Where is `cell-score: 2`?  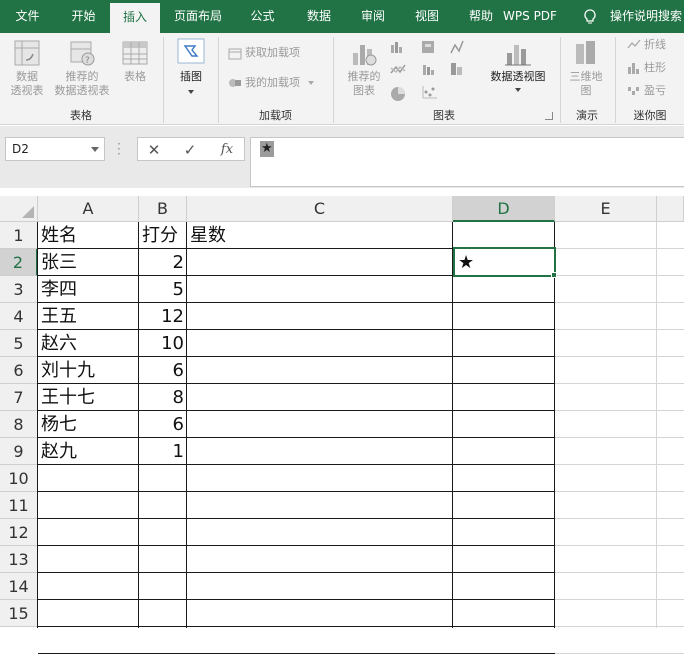 cell-score: 2 is located at coordinates (163, 262).